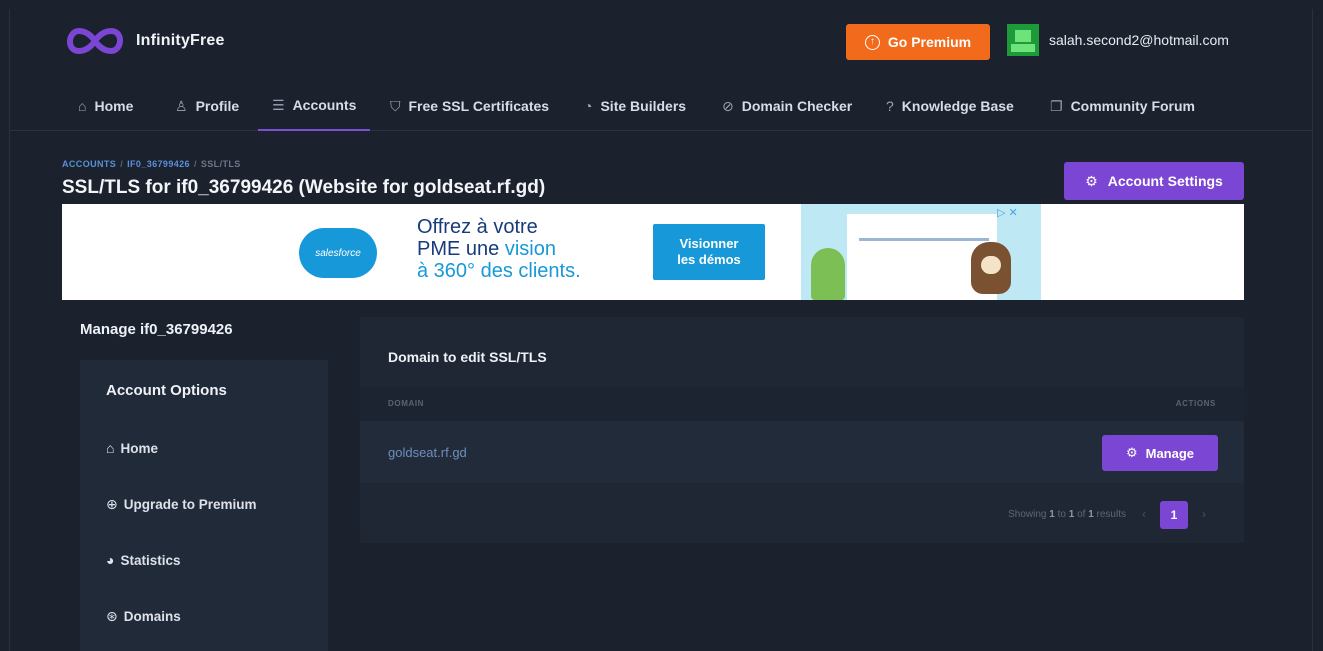 Image resolution: width=1323 pixels, height=651 pixels. What do you see at coordinates (797, 106) in the screenshot?
I see `nav-item-label: Domain Checker` at bounding box center [797, 106].